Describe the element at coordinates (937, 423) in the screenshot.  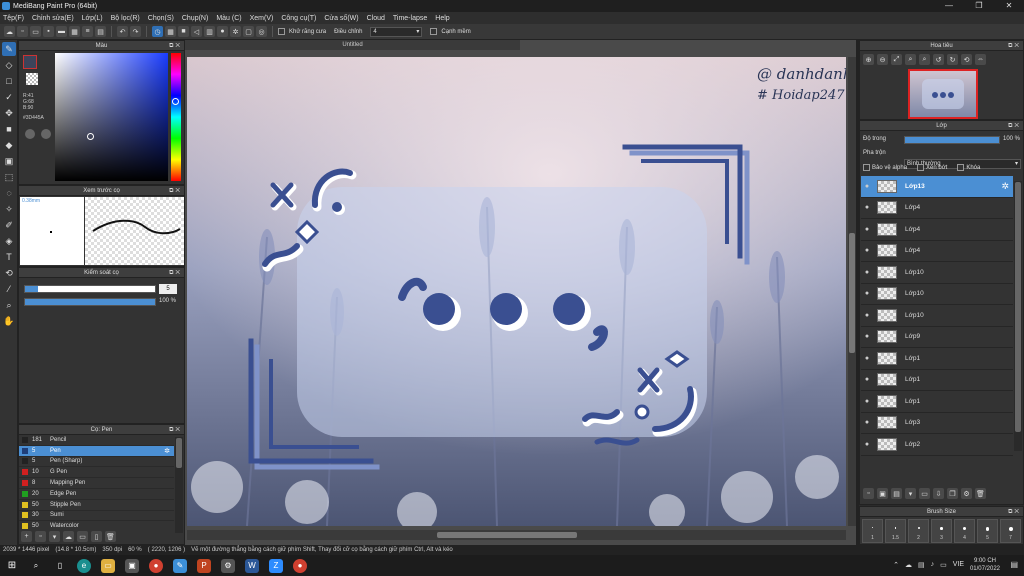
I see `layer-row: ● Lớp3` at that location.